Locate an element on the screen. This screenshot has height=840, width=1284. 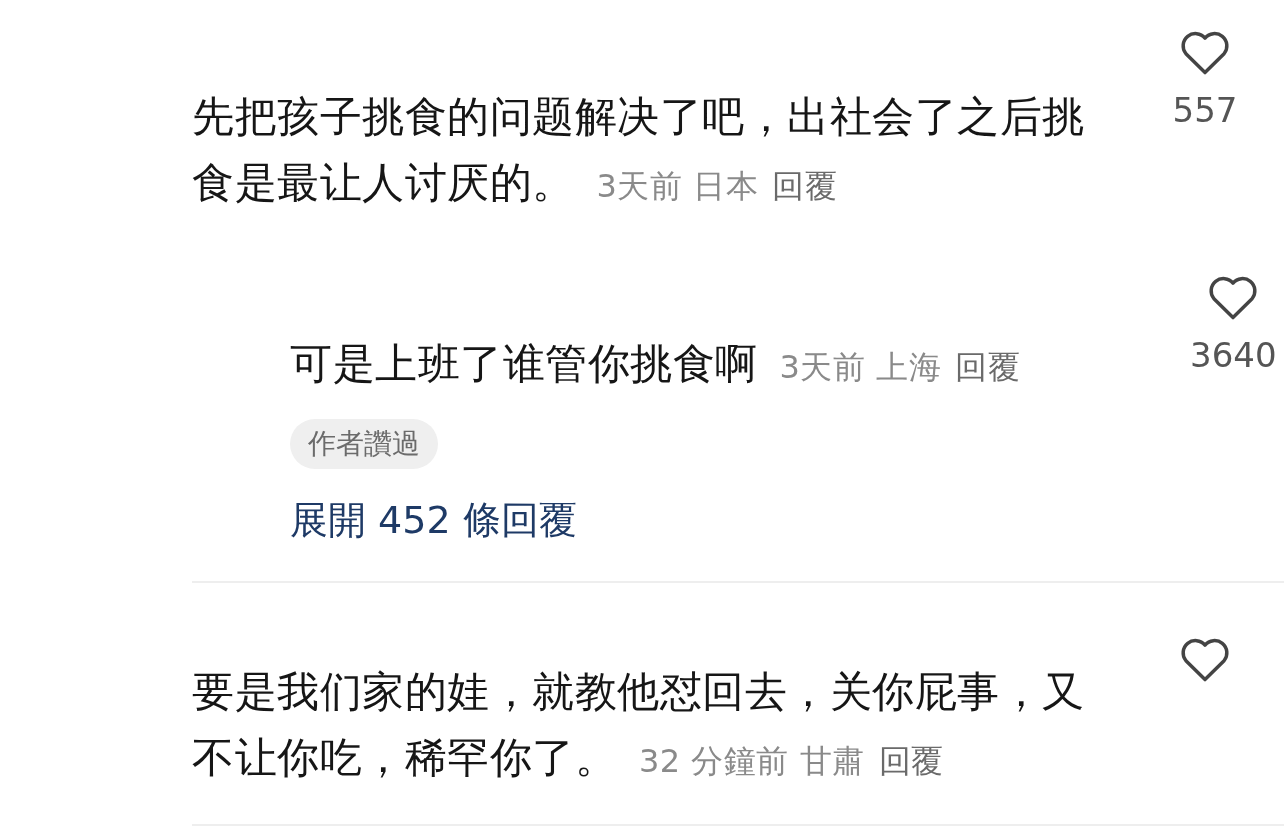
comment-text: 可是上班了谁管你挑食啊 3天前 上海 回覆 is located at coordinates (656, 364).